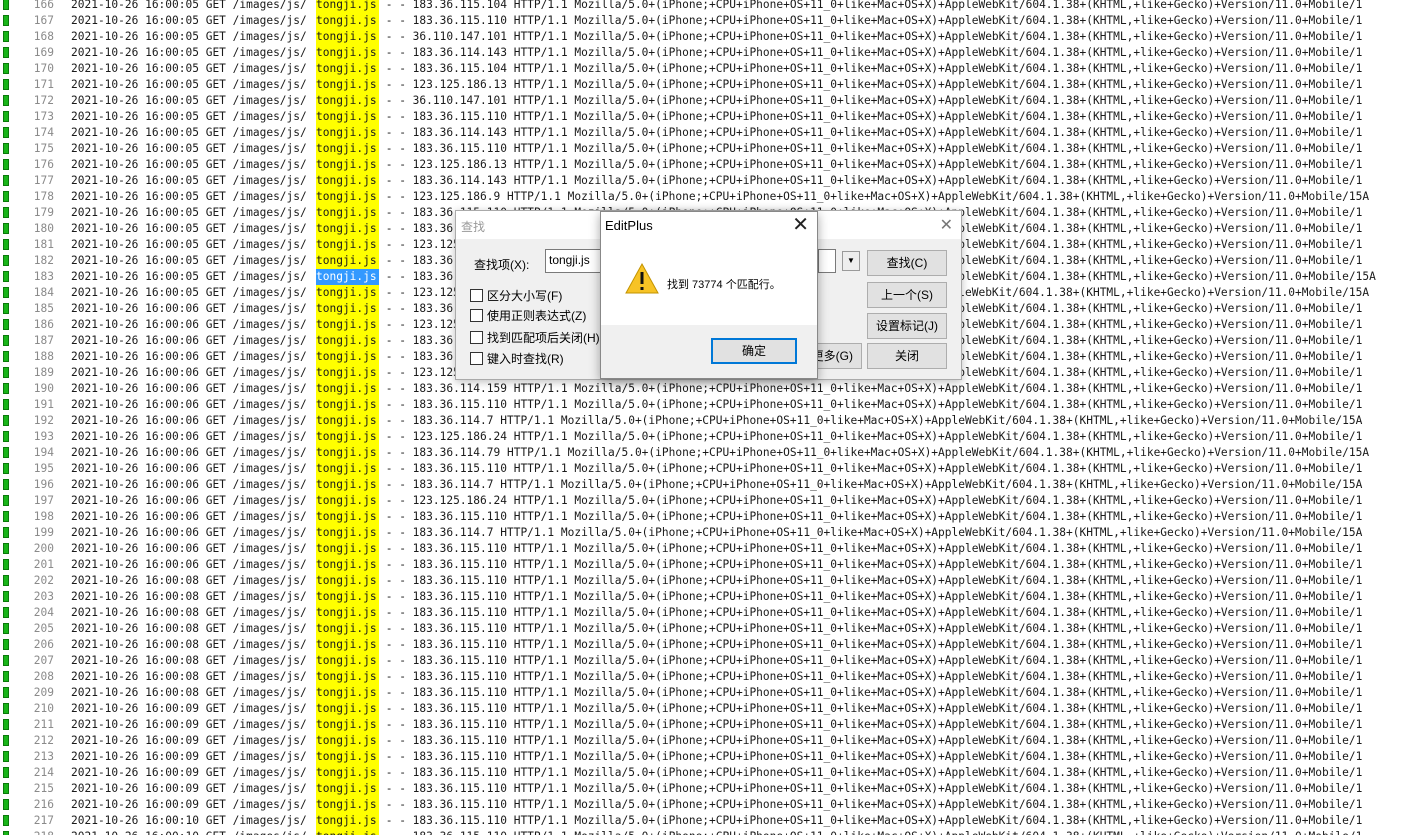 The width and height of the screenshot is (1402, 835). I want to click on line-number: 168, so click(43, 36).